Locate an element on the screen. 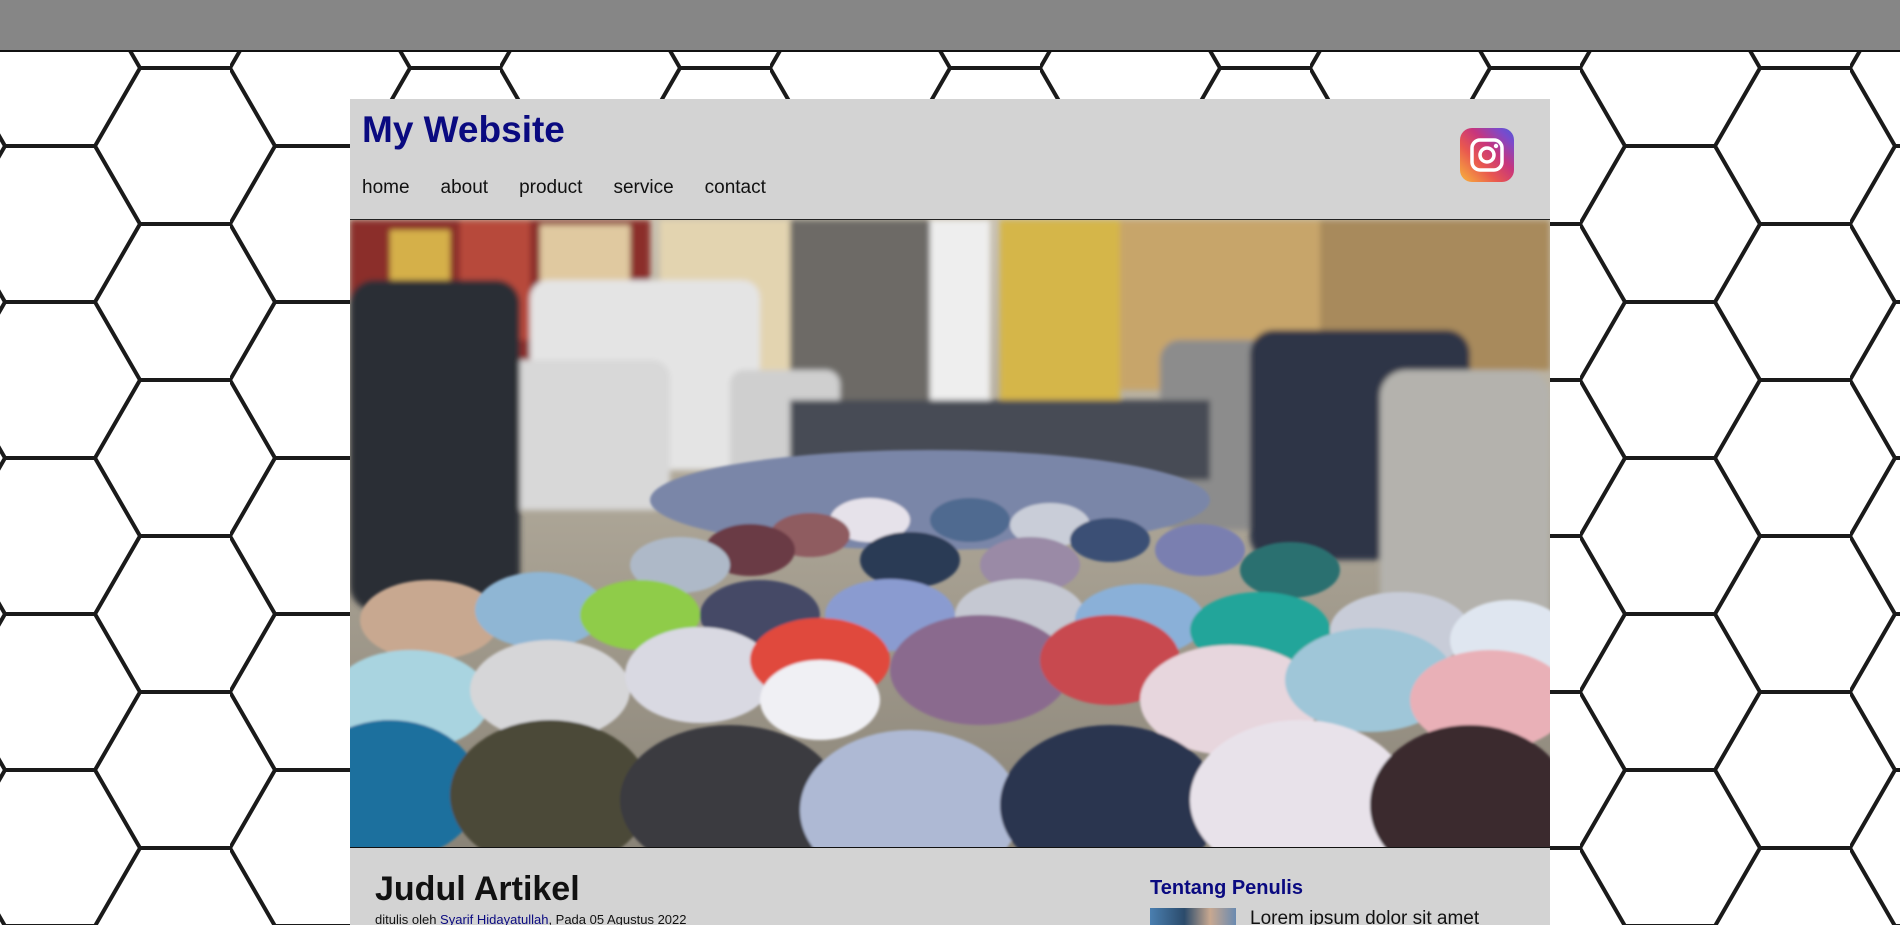 Image resolution: width=1900 pixels, height=925 pixels. sidebar-title: Tentang Penulis is located at coordinates (1226, 888).